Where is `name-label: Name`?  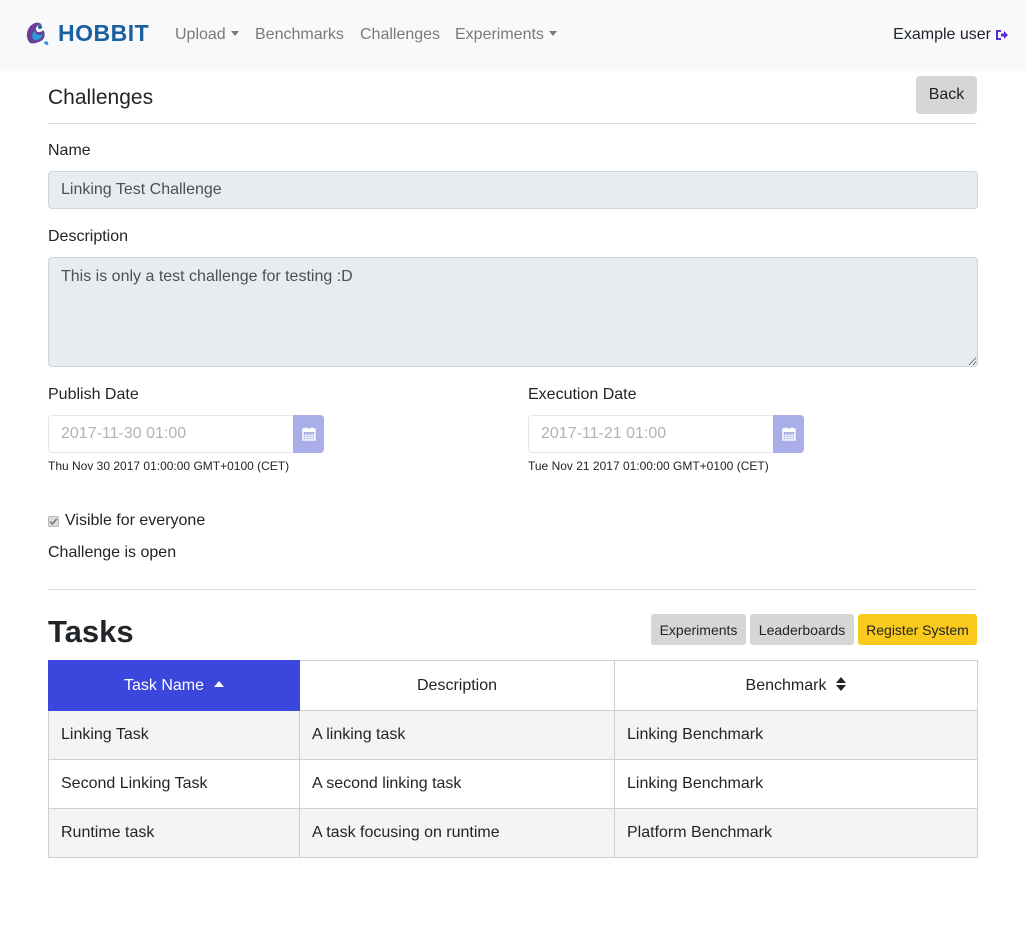 name-label: Name is located at coordinates (69, 150).